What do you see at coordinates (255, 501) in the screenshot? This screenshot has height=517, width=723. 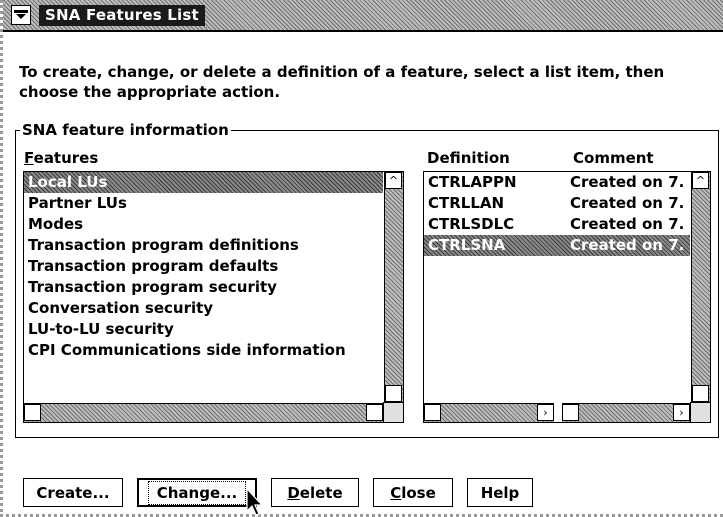 I see `mouse-pointer-icon` at bounding box center [255, 501].